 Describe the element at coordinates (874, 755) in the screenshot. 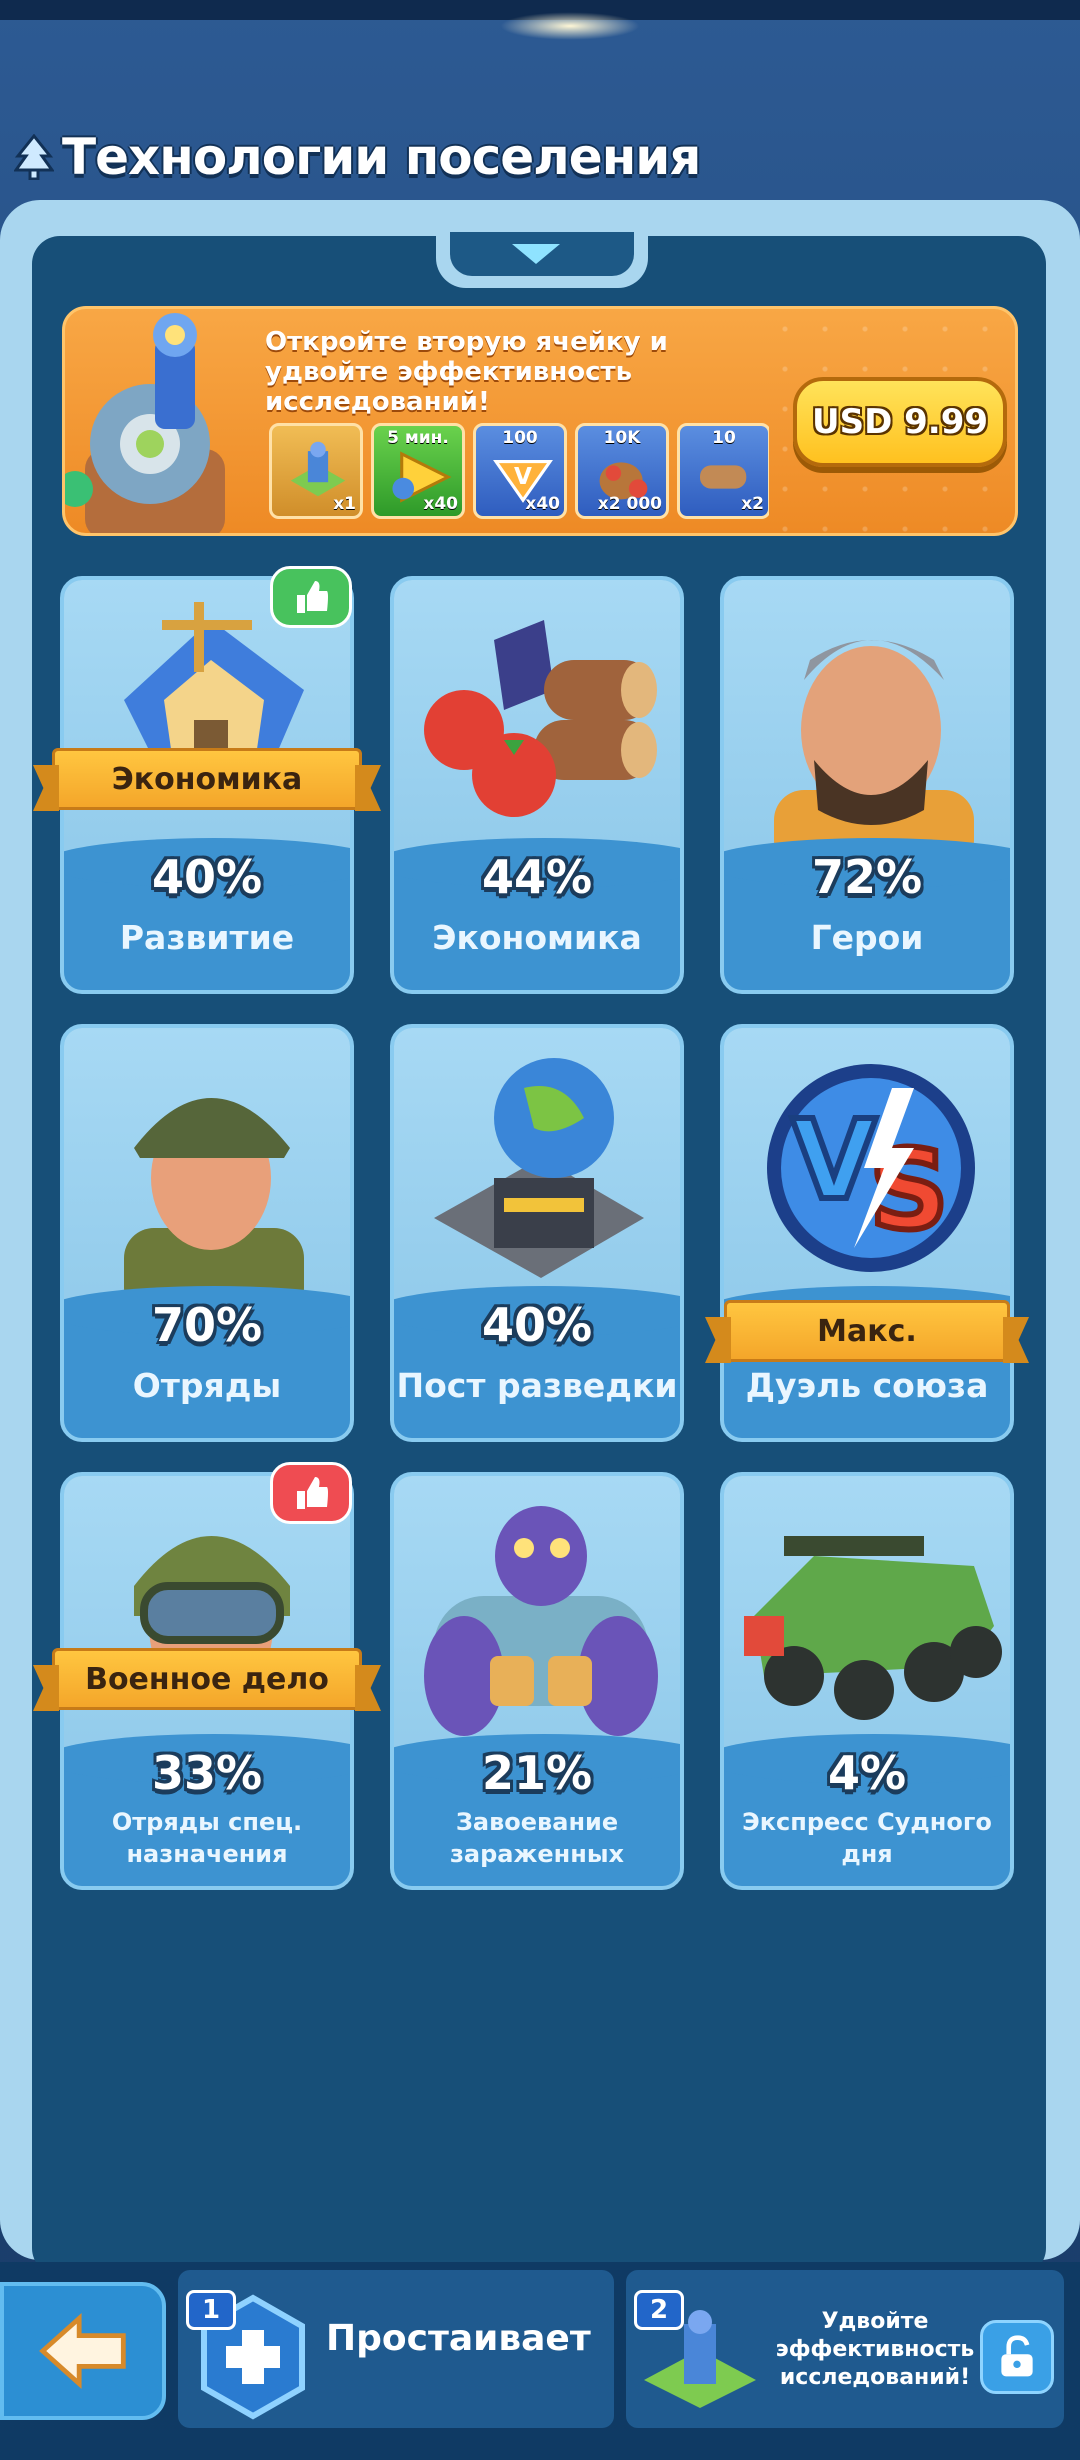

I see `hero-portrait-icon` at that location.